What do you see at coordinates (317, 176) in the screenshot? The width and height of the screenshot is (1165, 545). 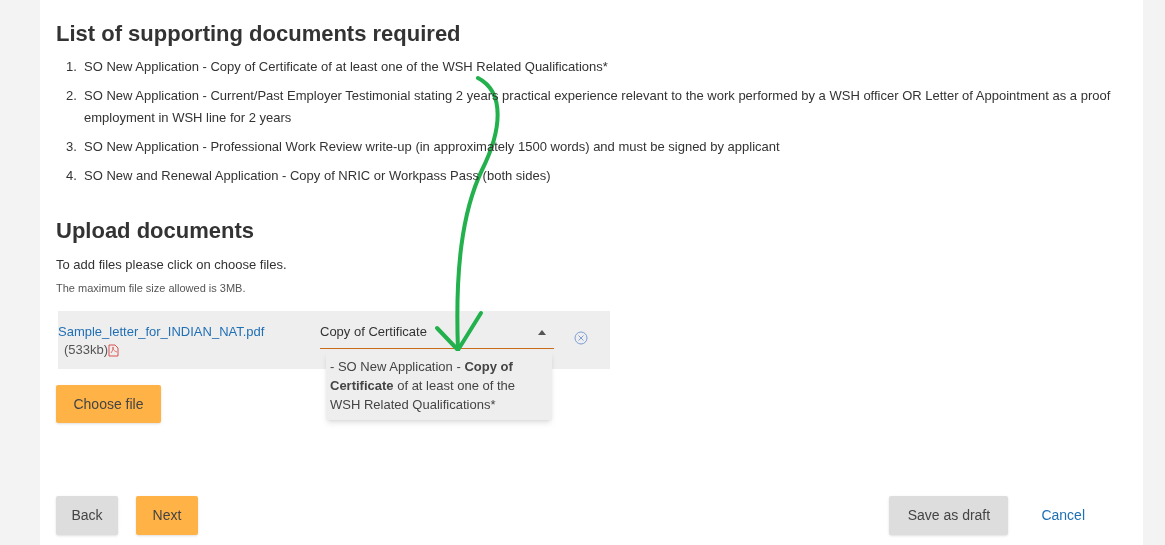 I see `document-requirement: SO New and Renewal Application - Copy of NRIC or Workpass Pass (both sides)` at bounding box center [317, 176].